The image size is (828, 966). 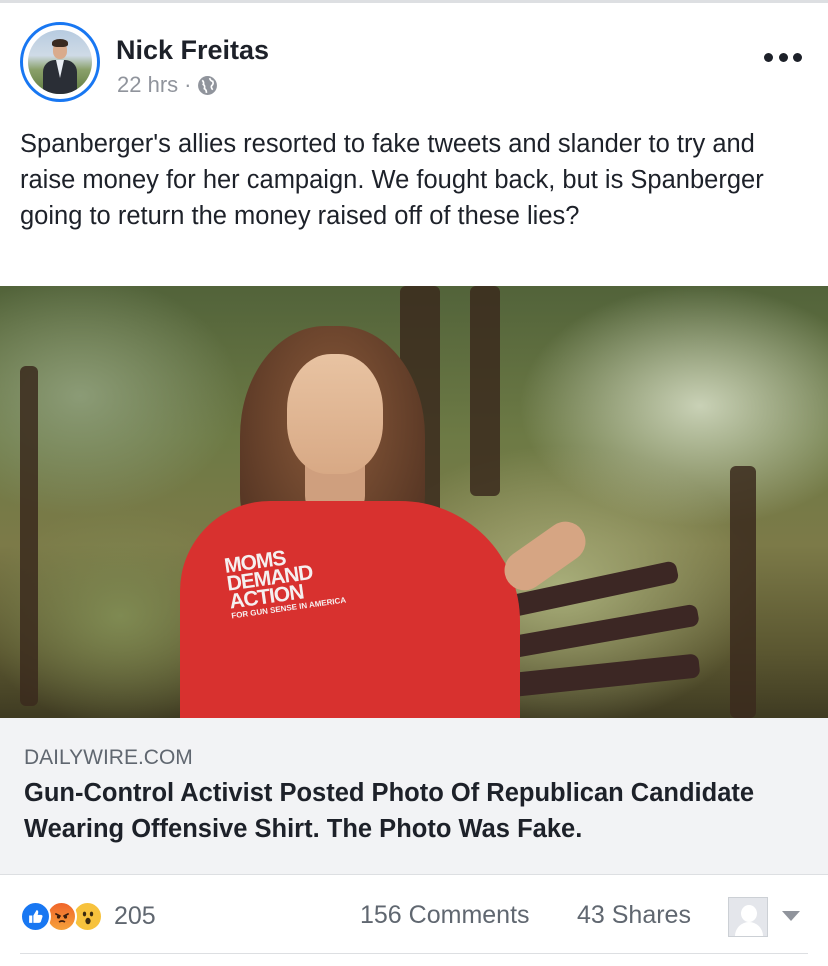 What do you see at coordinates (147, 85) in the screenshot?
I see `post-time: 22 hrs` at bounding box center [147, 85].